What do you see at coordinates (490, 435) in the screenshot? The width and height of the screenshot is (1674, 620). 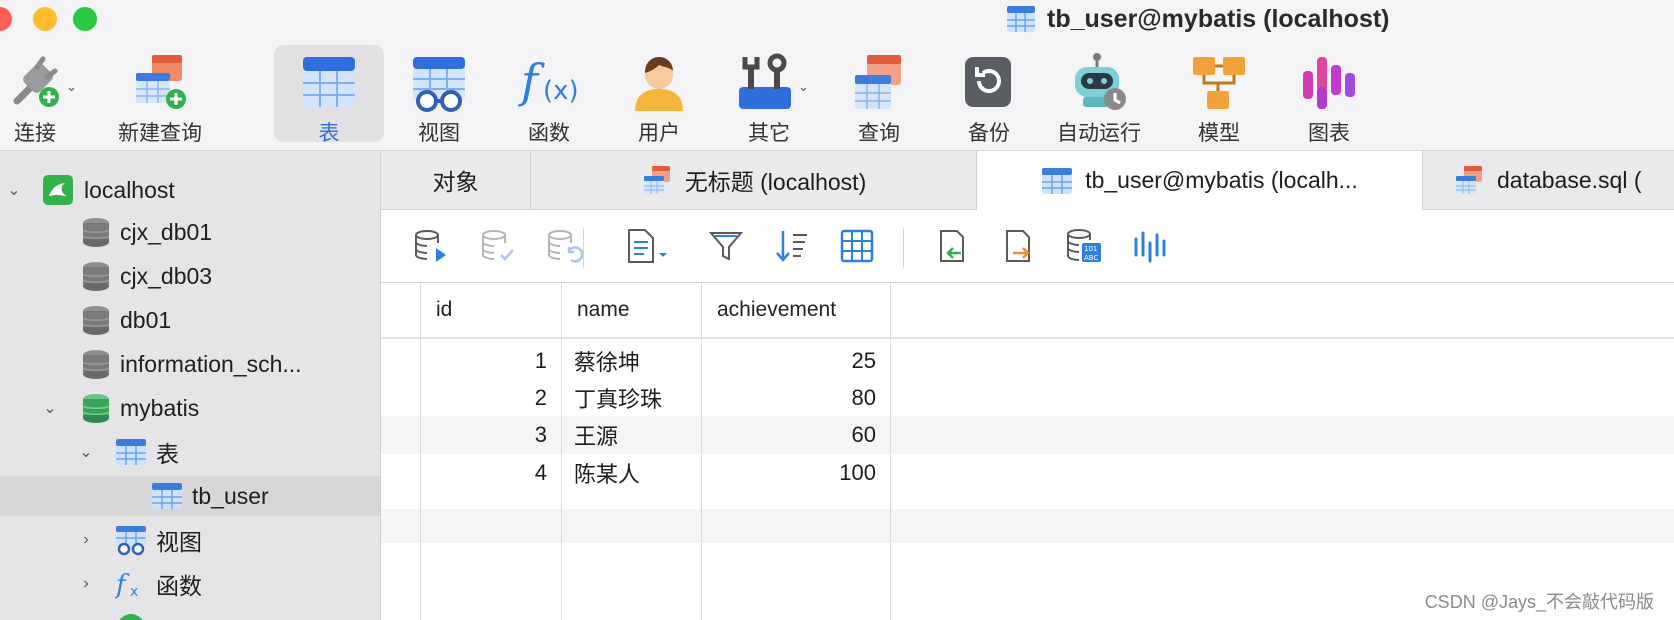 I see `cell-id: 3` at bounding box center [490, 435].